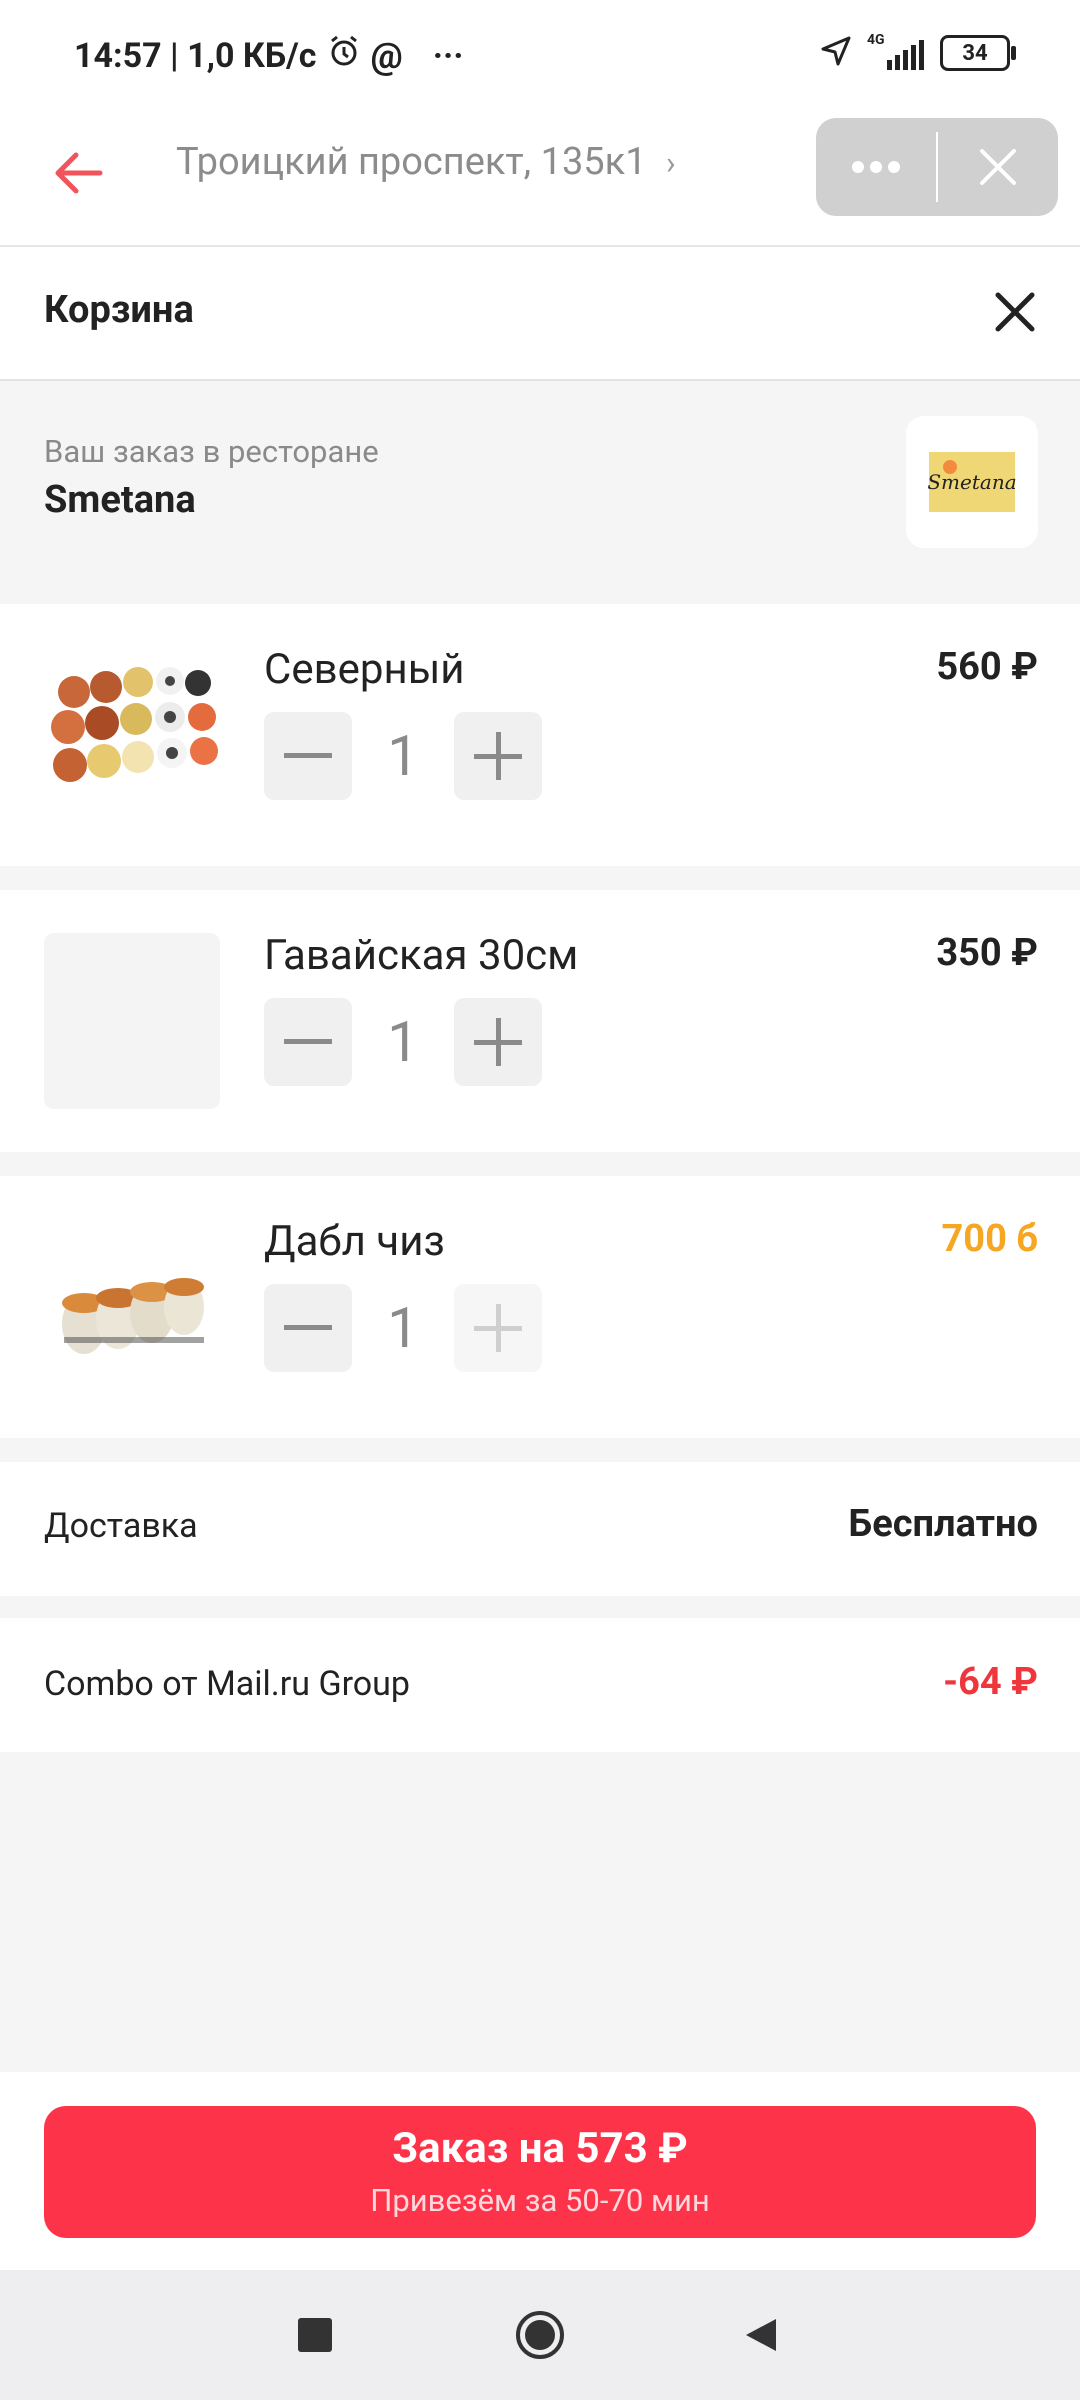 The width and height of the screenshot is (1080, 2400). Describe the element at coordinates (989, 1239) in the screenshot. I see `item-price: 700 б` at that location.